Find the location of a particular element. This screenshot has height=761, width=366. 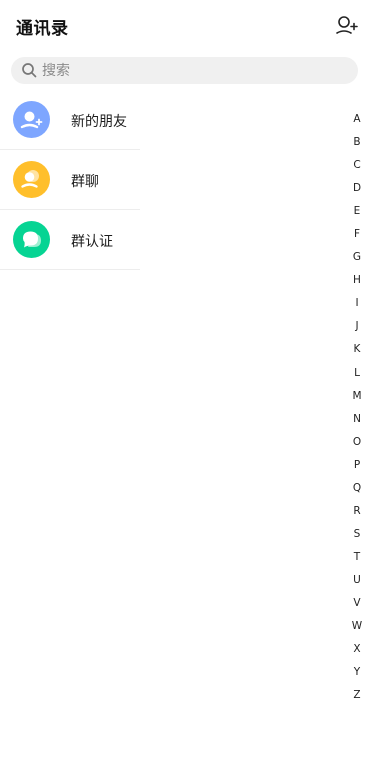

index-letter: G is located at coordinates (357, 257).